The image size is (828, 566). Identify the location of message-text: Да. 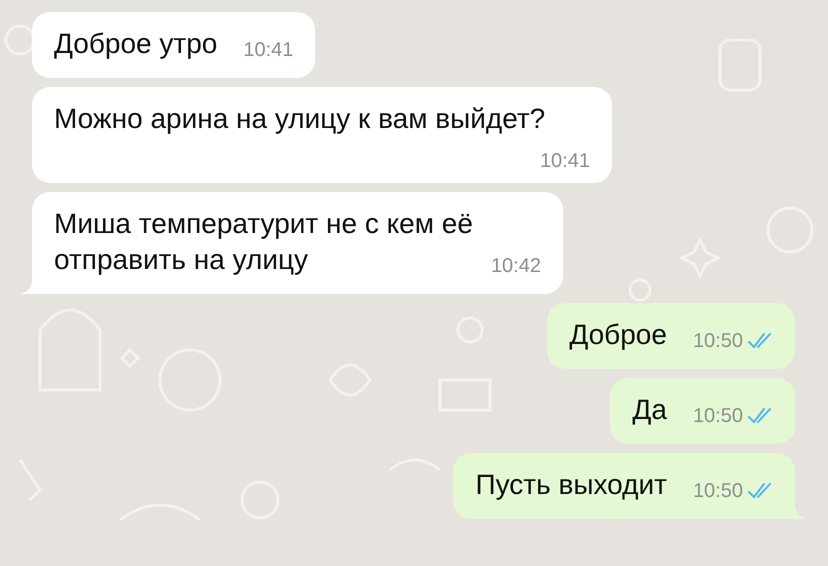
(649, 409).